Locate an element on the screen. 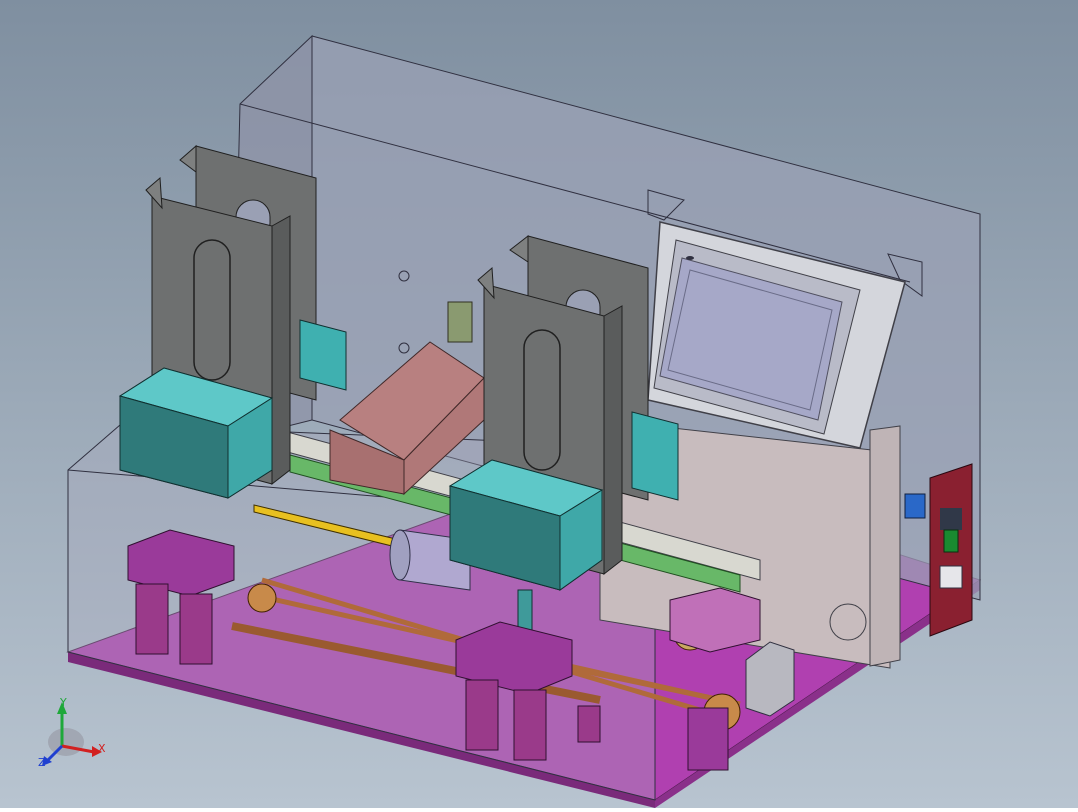 This screenshot has width=1078, height=812. triad-z-label: Z is located at coordinates (42, 762).